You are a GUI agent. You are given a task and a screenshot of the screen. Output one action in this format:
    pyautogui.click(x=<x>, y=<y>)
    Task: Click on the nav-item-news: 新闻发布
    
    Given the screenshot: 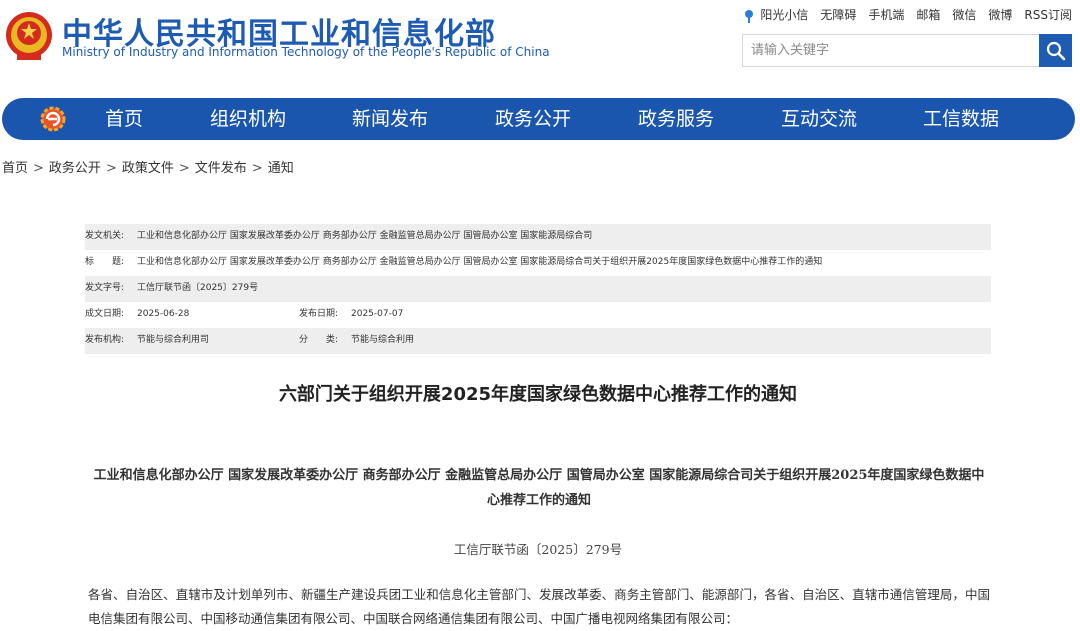 What is the action you would take?
    pyautogui.click(x=390, y=119)
    